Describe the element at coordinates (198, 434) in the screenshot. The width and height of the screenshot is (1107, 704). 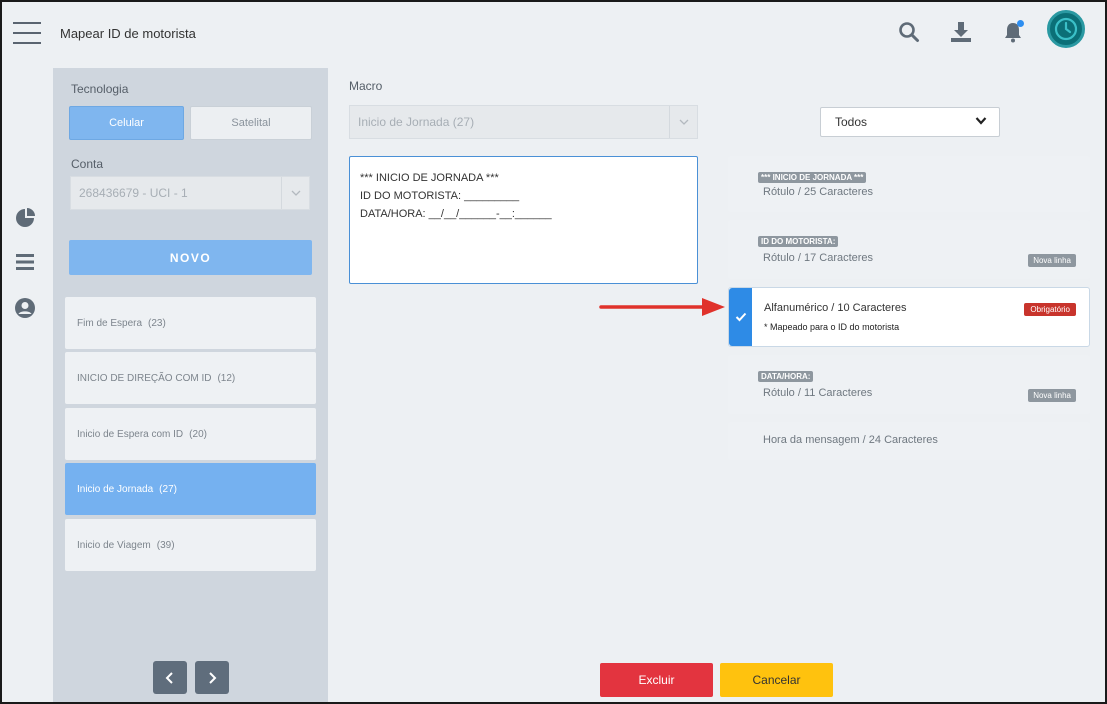
I see `list-item-count: (20)` at that location.